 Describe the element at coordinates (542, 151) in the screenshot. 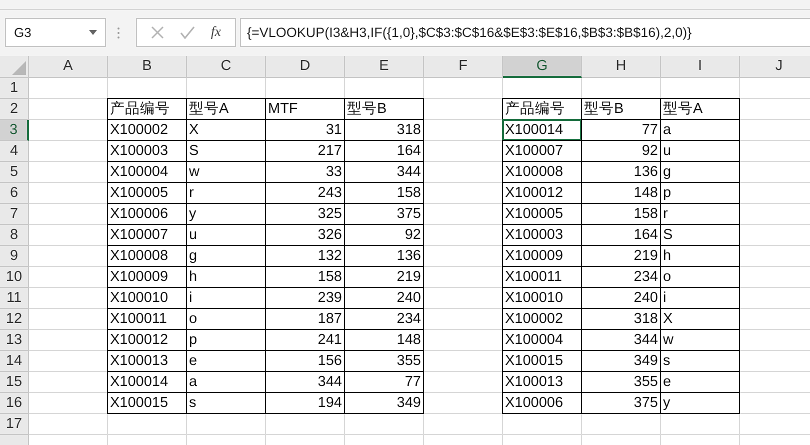

I see `table-cell: X100007` at that location.